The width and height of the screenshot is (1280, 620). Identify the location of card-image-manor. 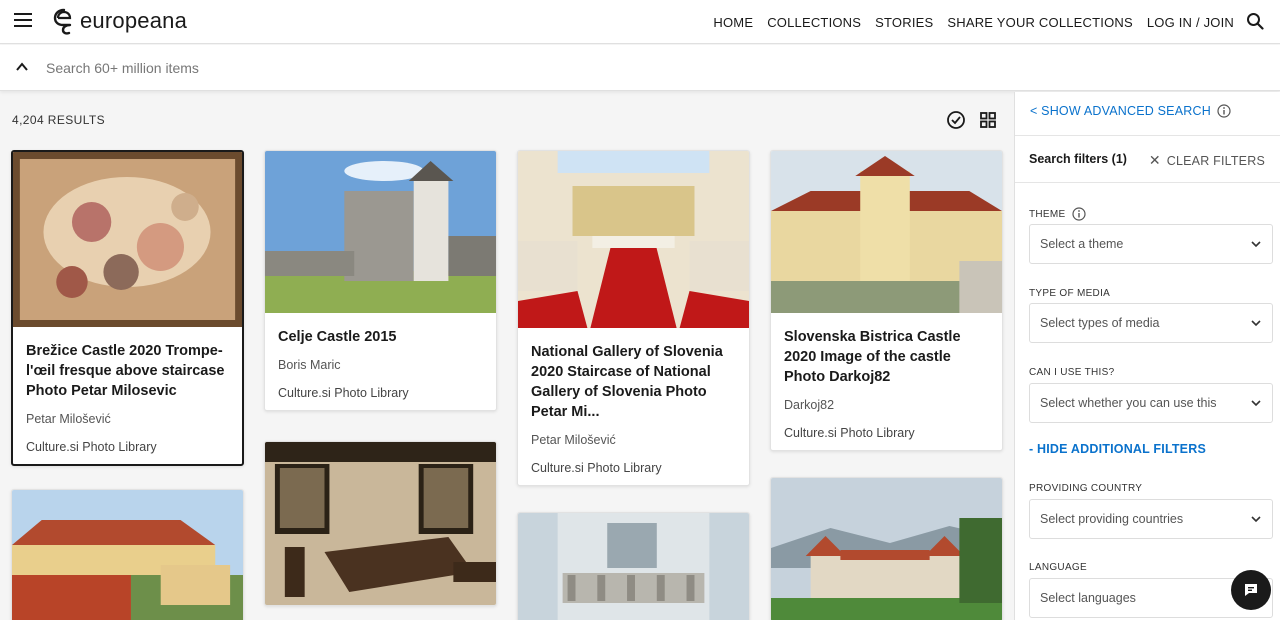
(886, 549).